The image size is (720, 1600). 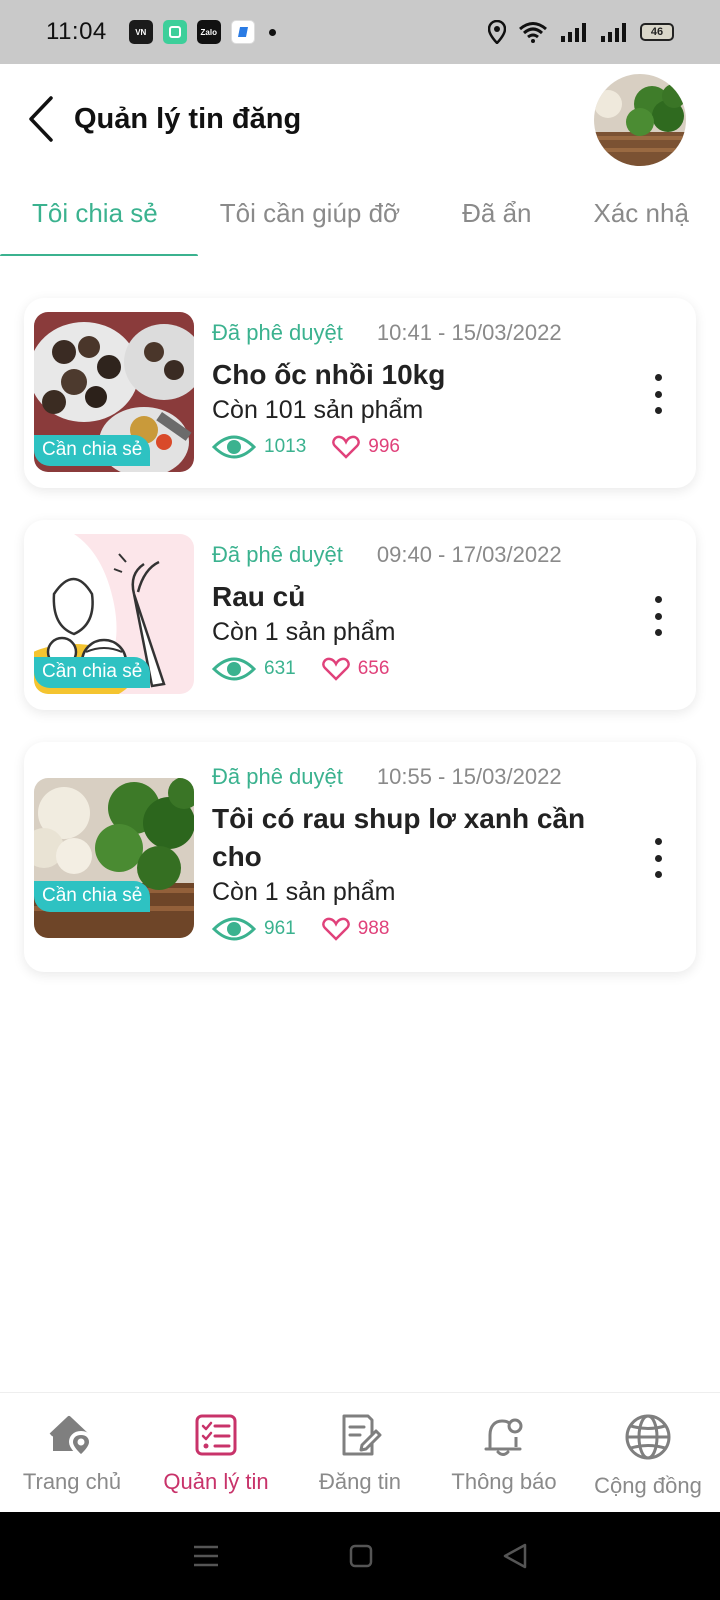 I want to click on tab-xac-nhan: Xác nhậ, so click(x=641, y=216).